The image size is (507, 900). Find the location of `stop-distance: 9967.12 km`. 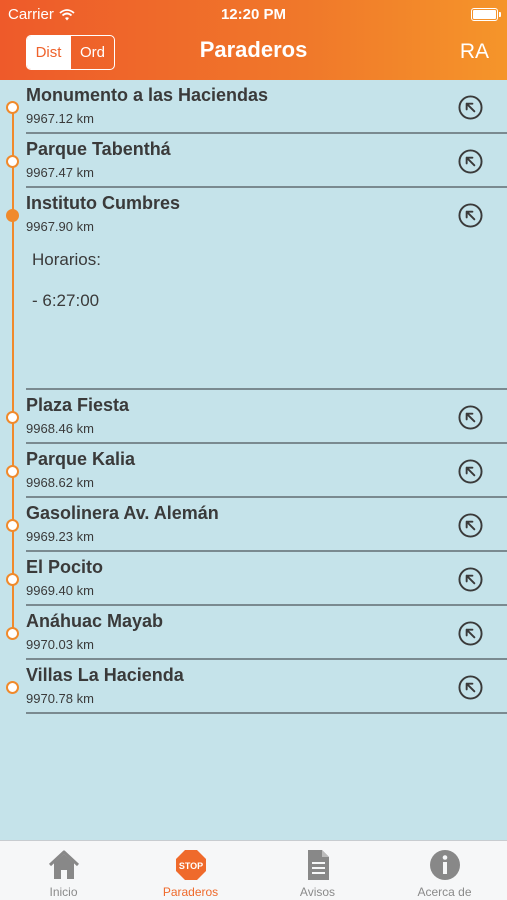

stop-distance: 9967.12 km is located at coordinates (60, 118).